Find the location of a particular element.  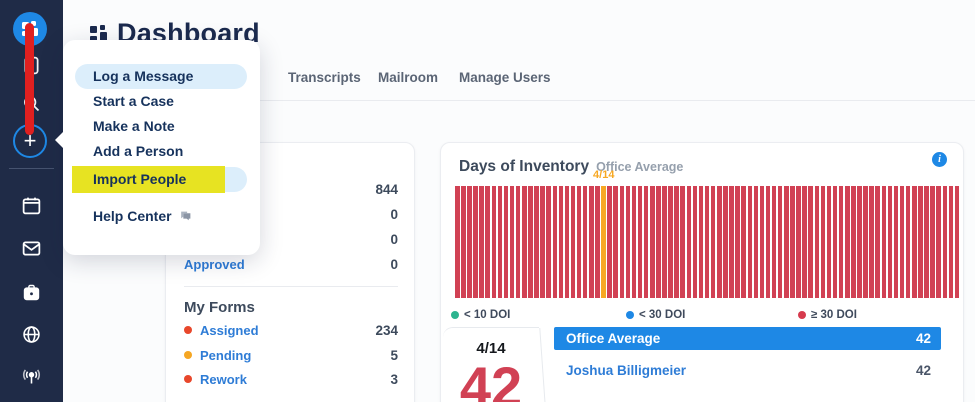

rework-link: Rework is located at coordinates (295, 379).